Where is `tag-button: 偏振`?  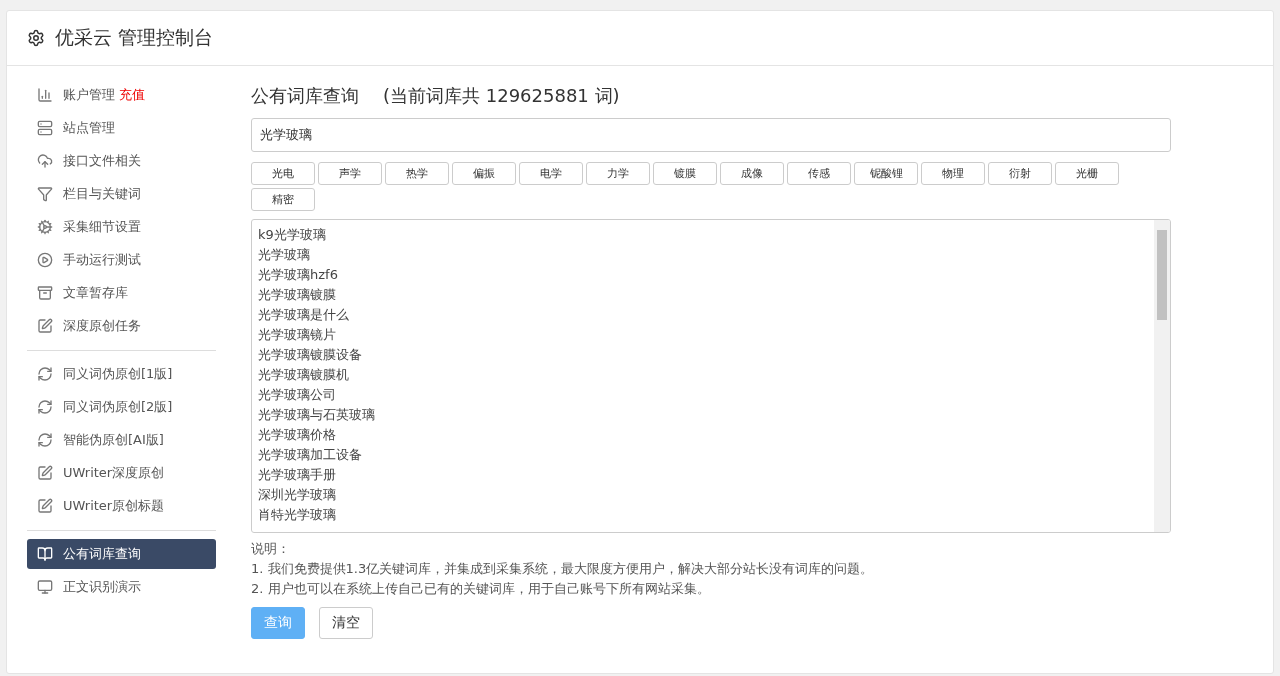 tag-button: 偏振 is located at coordinates (484, 173).